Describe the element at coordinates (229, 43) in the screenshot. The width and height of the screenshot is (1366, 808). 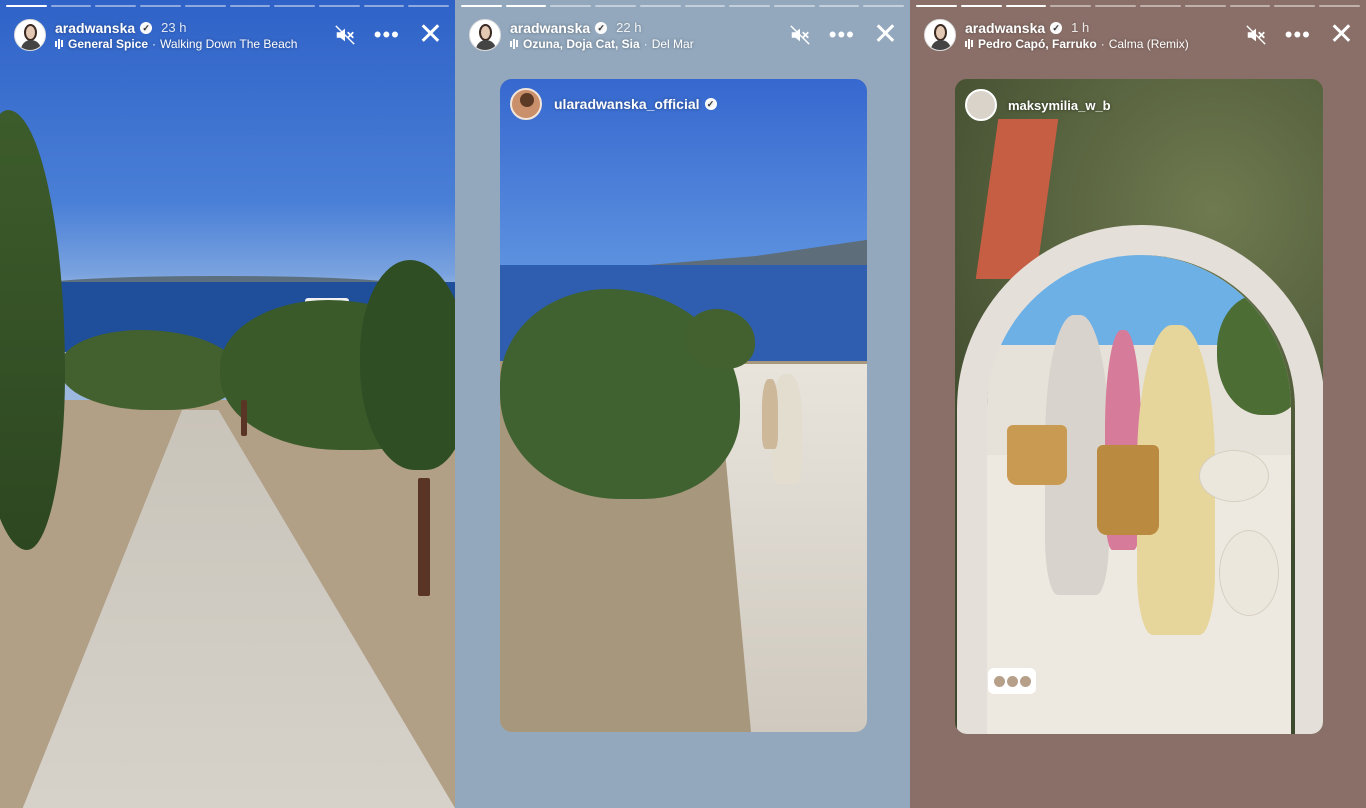
I see `music-track: Walking Down The Beach` at that location.